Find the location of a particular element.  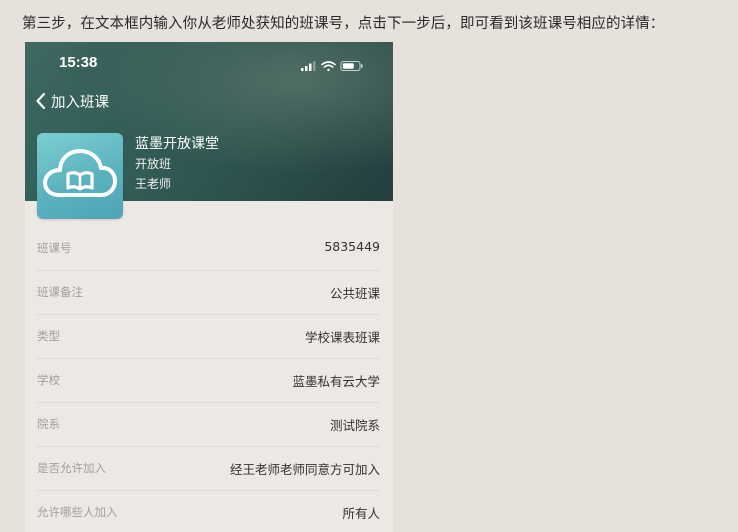

chevron-left-icon is located at coordinates (41, 101).